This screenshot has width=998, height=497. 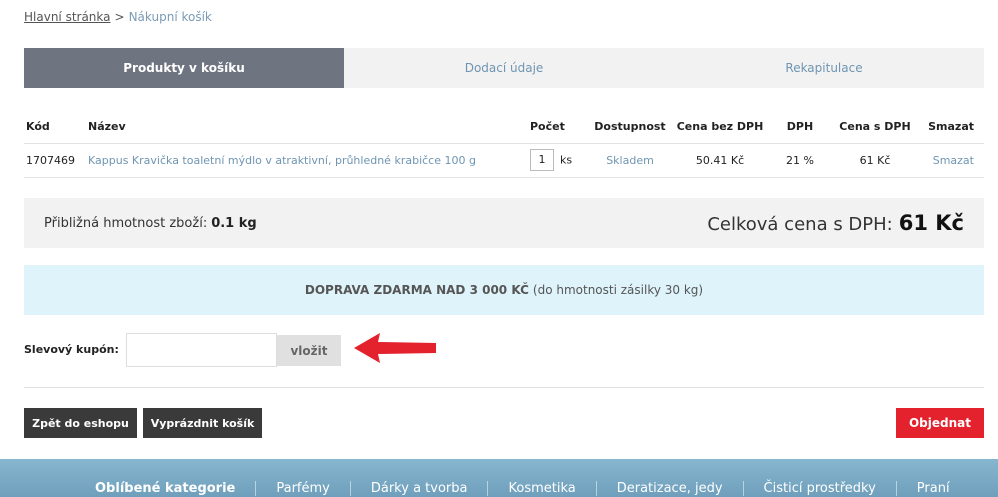 I want to click on availability-link: Skladem, so click(x=630, y=160).